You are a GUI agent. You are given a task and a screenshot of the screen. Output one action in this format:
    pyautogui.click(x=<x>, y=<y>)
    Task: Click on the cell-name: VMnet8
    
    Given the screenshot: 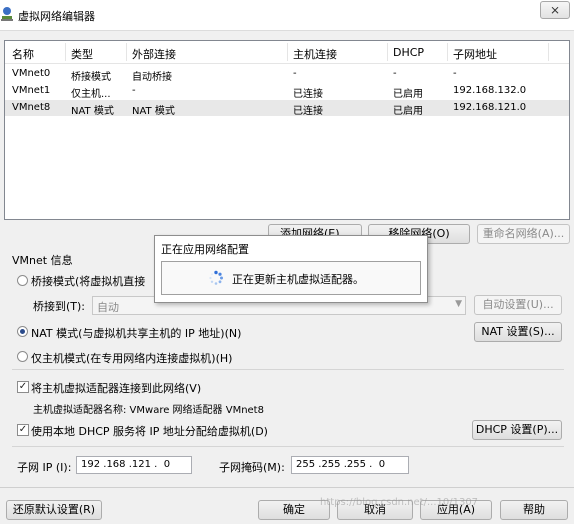 What is the action you would take?
    pyautogui.click(x=31, y=107)
    